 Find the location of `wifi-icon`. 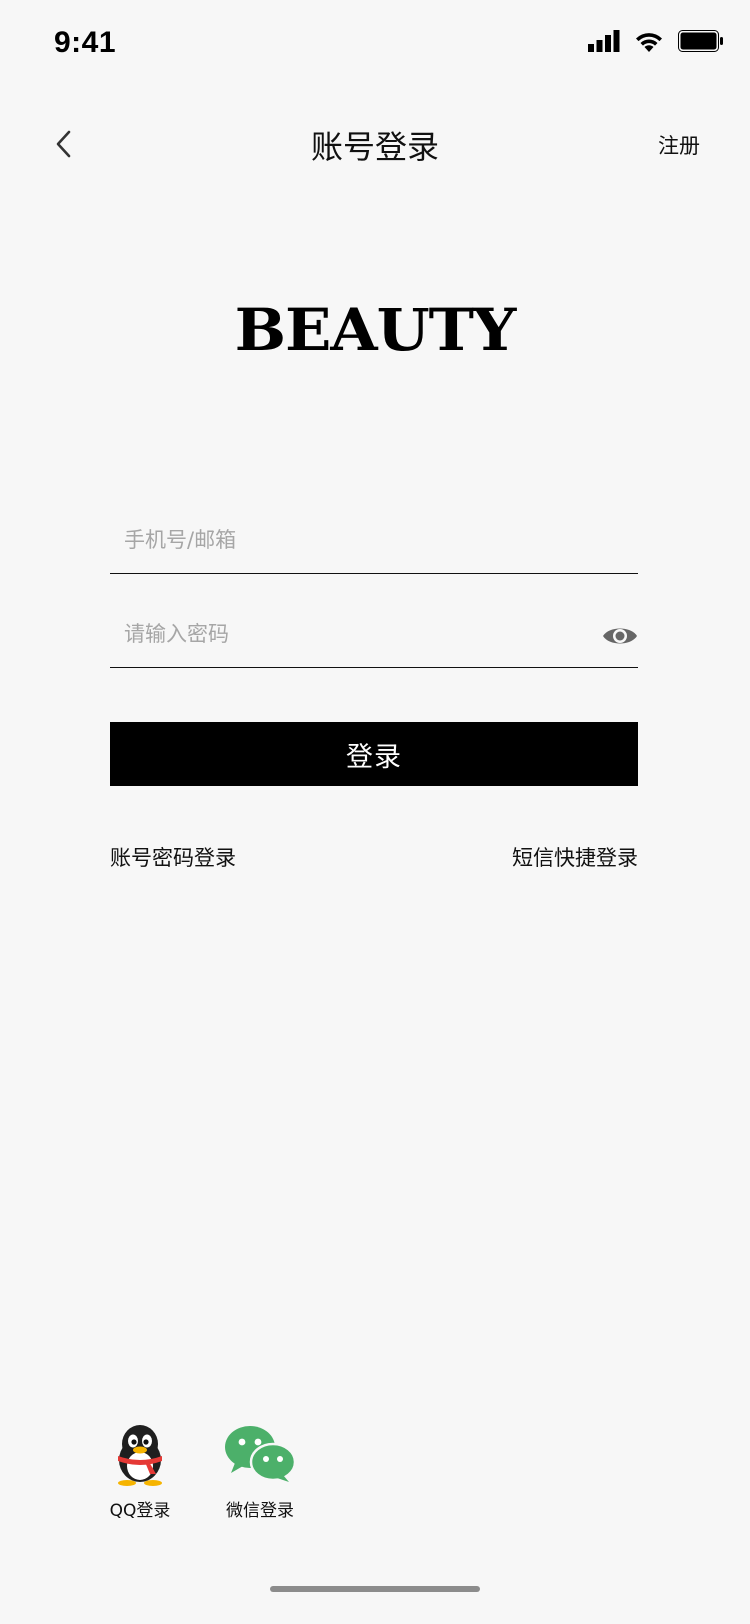

wifi-icon is located at coordinates (649, 42).